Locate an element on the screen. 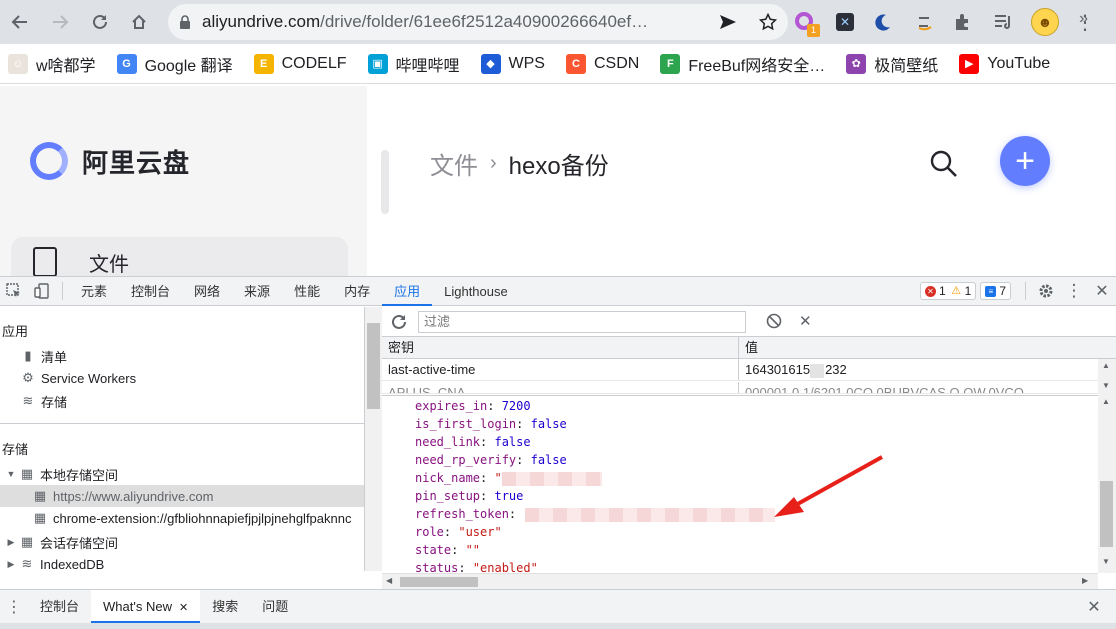 The height and width of the screenshot is (629, 1116). extension-amazon-icon is located at coordinates (925, 22).